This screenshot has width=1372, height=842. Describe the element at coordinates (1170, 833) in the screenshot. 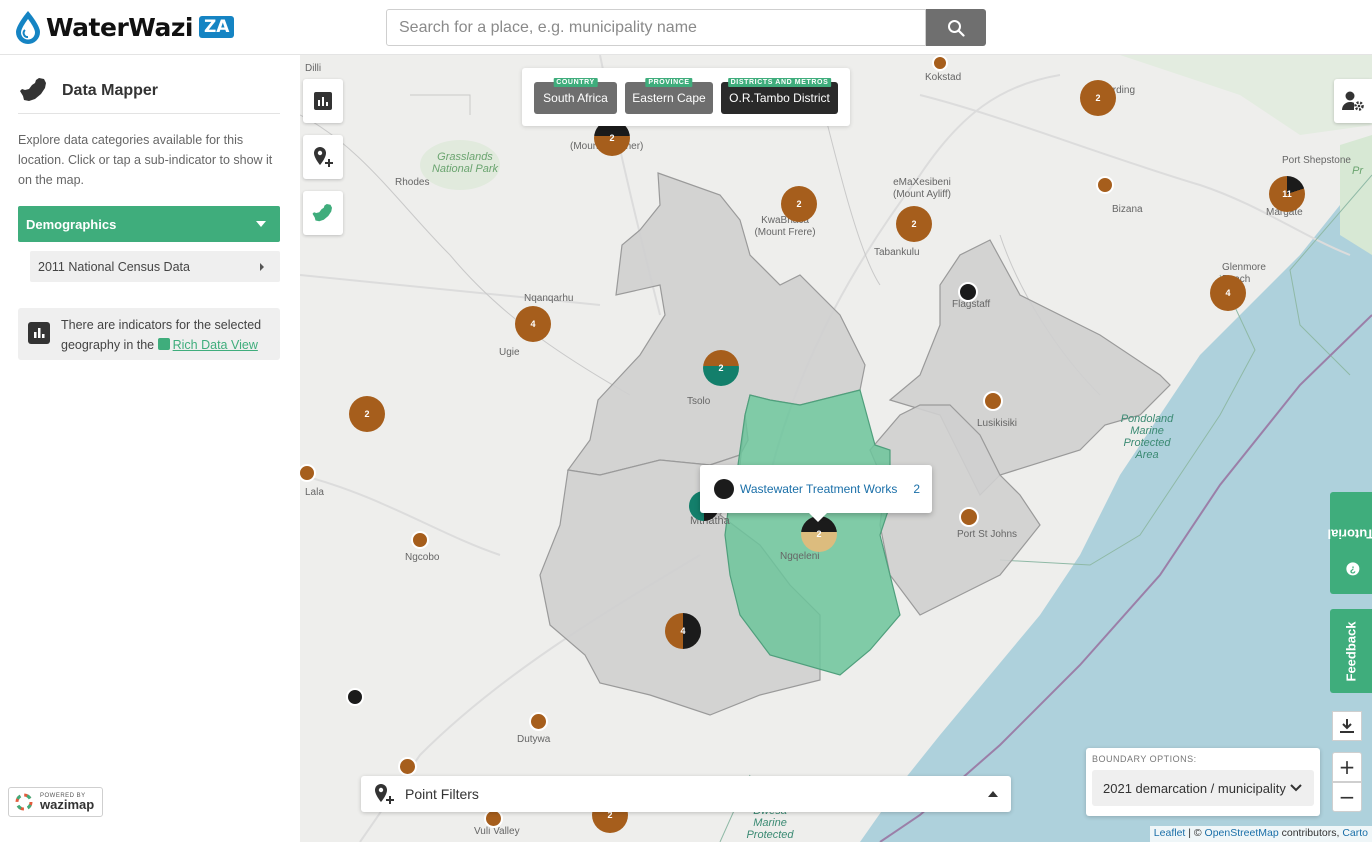

I see `leaflet-link: Leaflet` at that location.